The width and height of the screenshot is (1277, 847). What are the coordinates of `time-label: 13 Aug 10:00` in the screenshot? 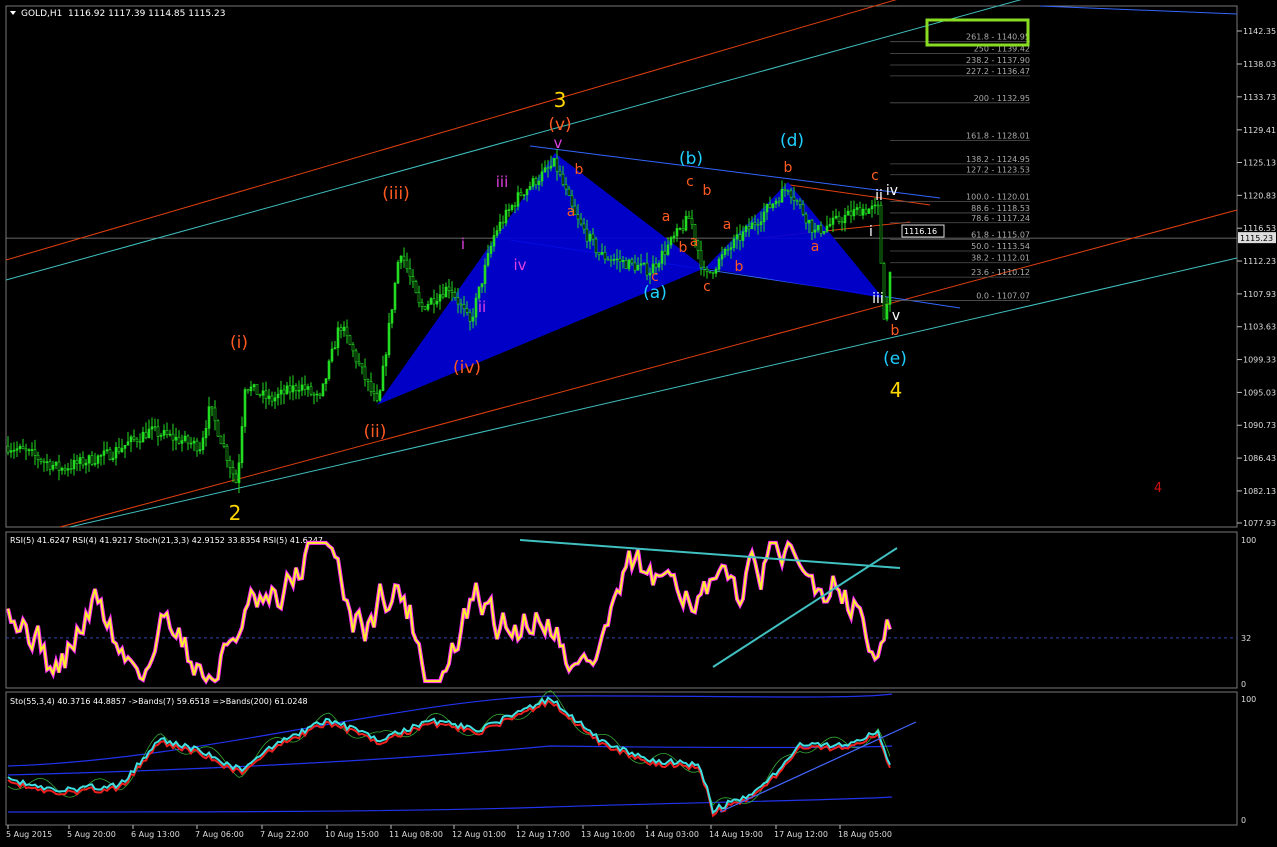 It's located at (608, 834).